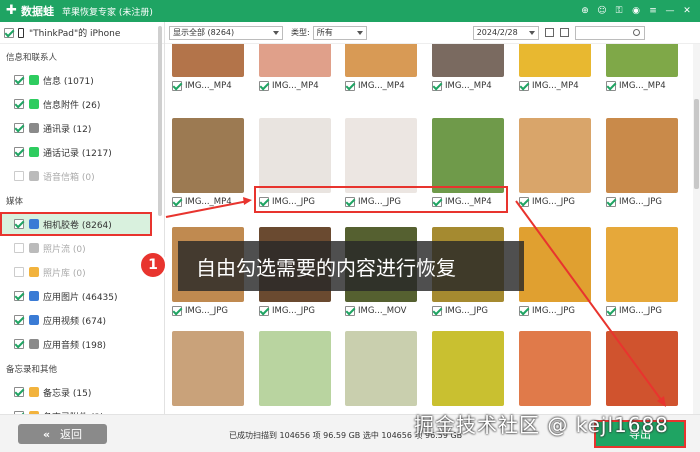  Describe the element at coordinates (82, 152) in the screenshot. I see `sidebar-item: 通话记录 (1217)` at that location.